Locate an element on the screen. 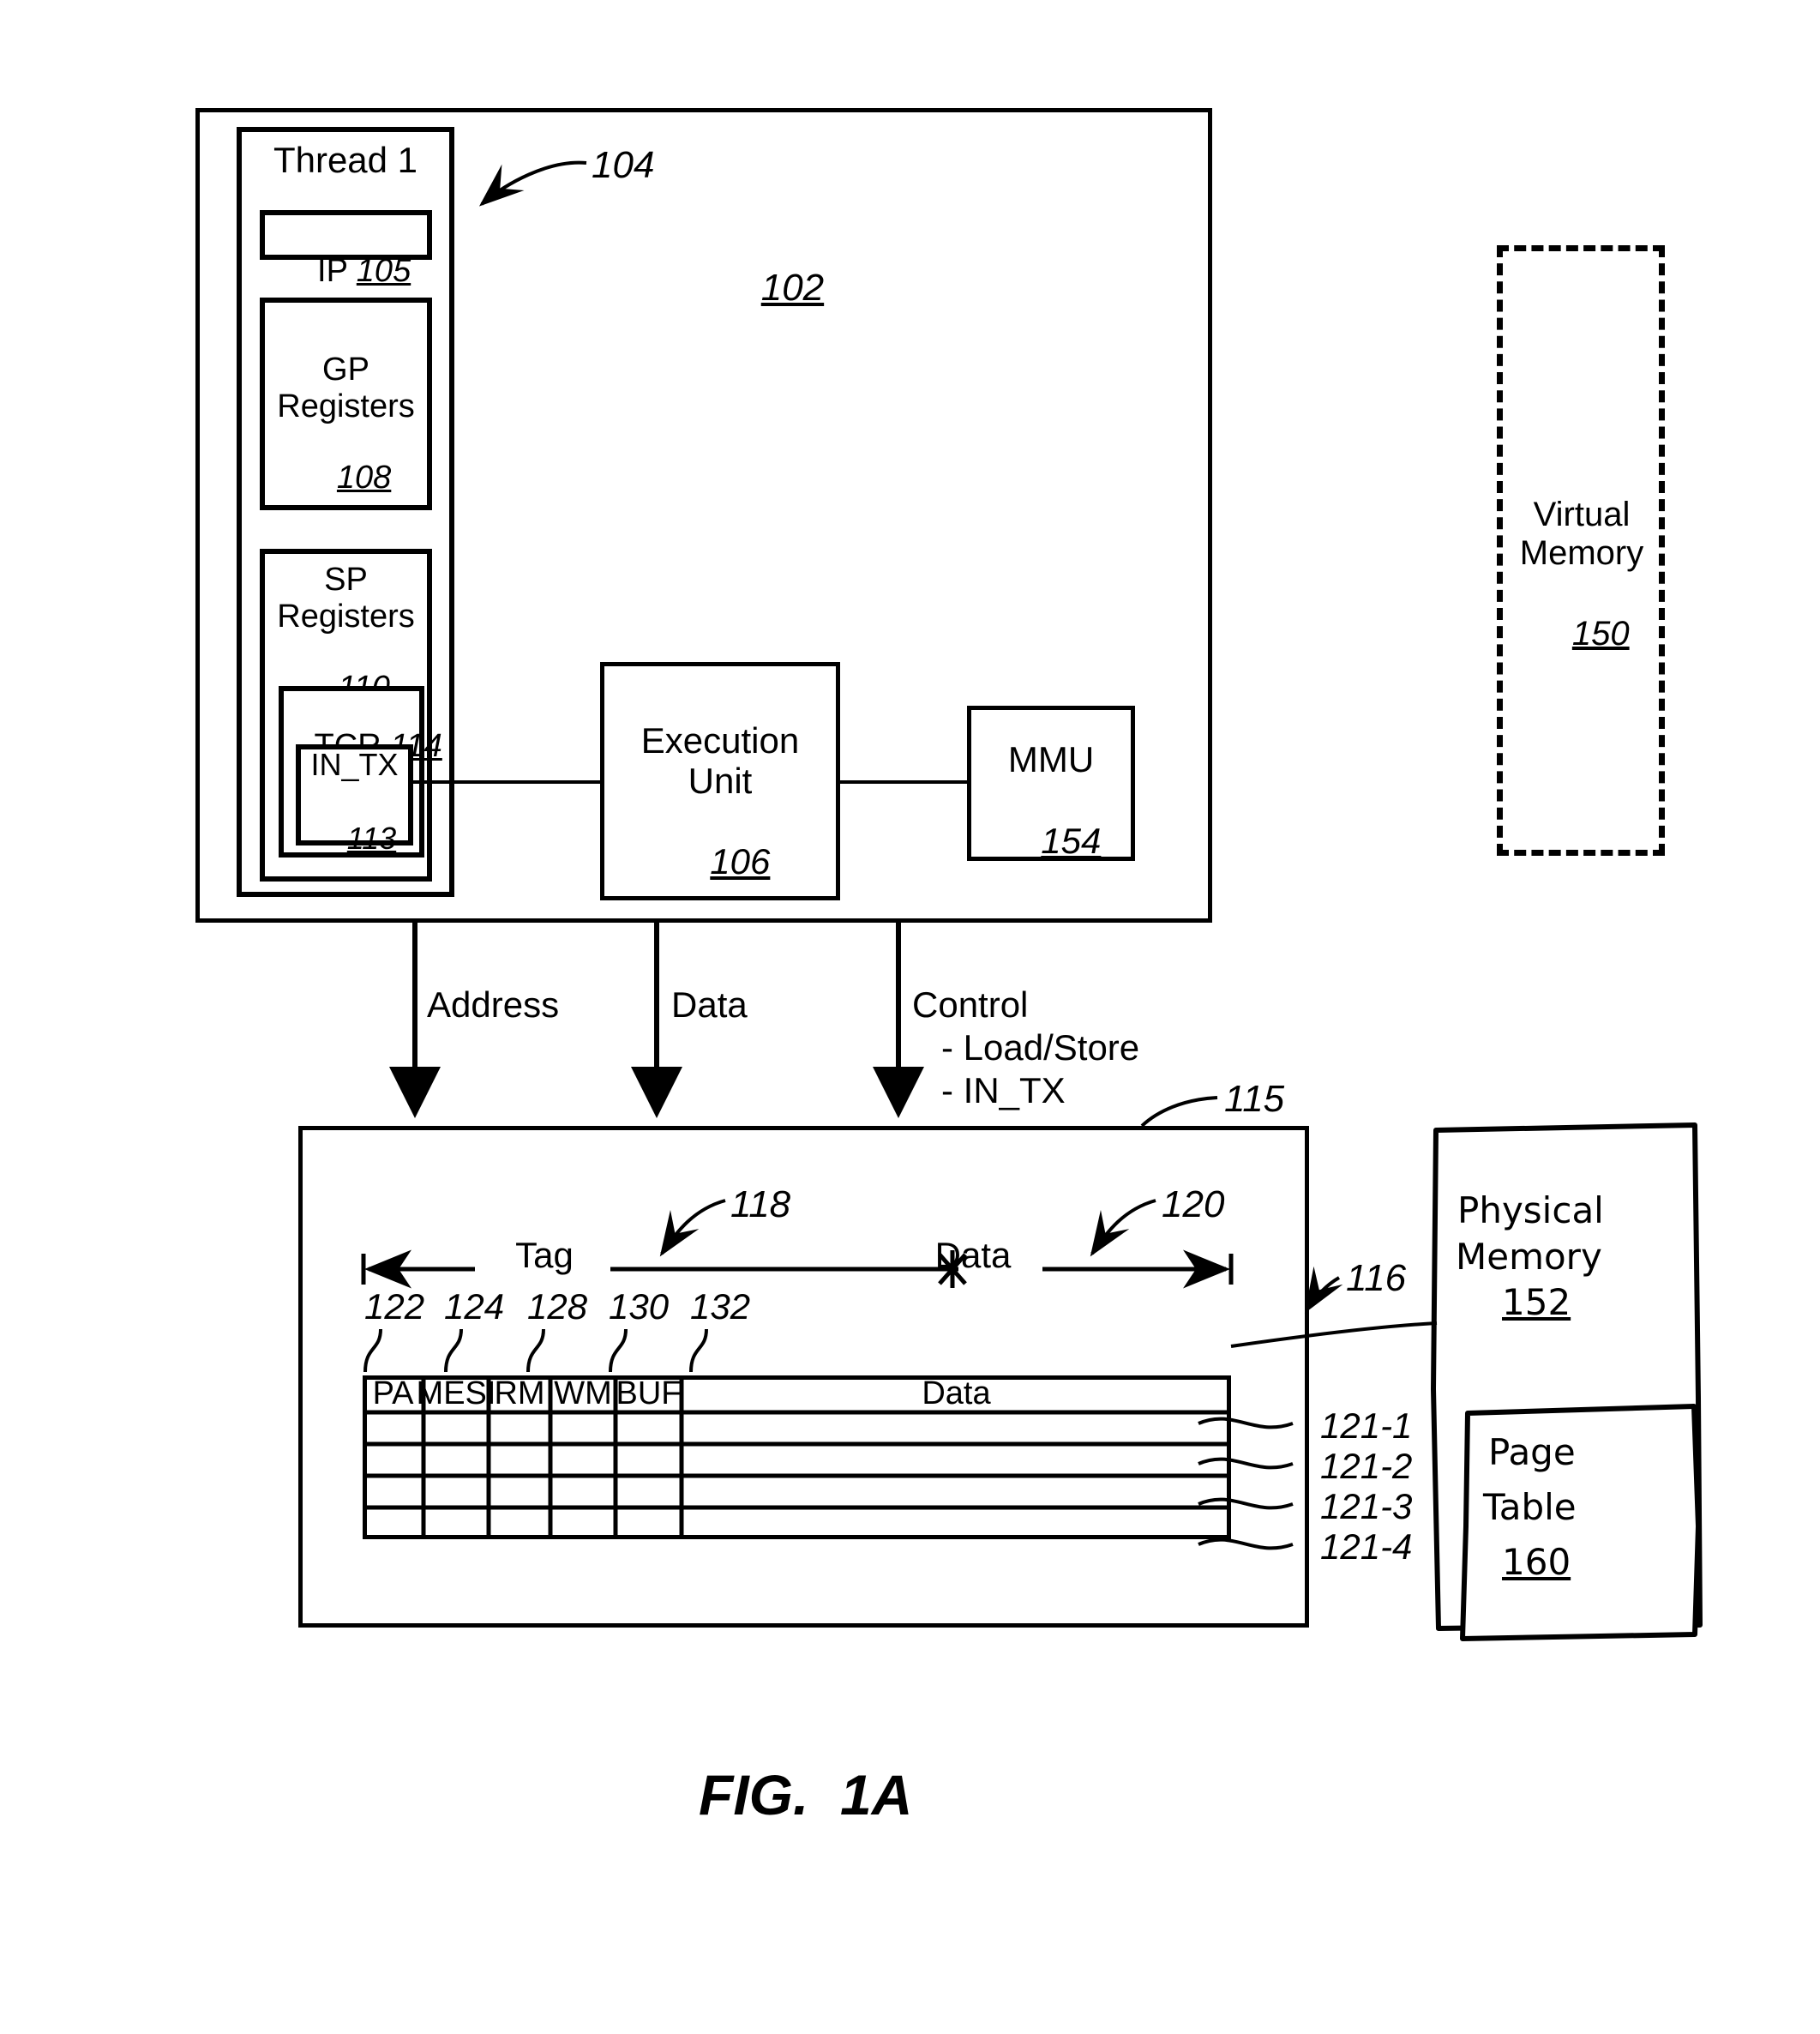 Image resolution: width=1820 pixels, height=2034 pixels. cache-row-ref-121-2: 121-2 is located at coordinates (1366, 1466).